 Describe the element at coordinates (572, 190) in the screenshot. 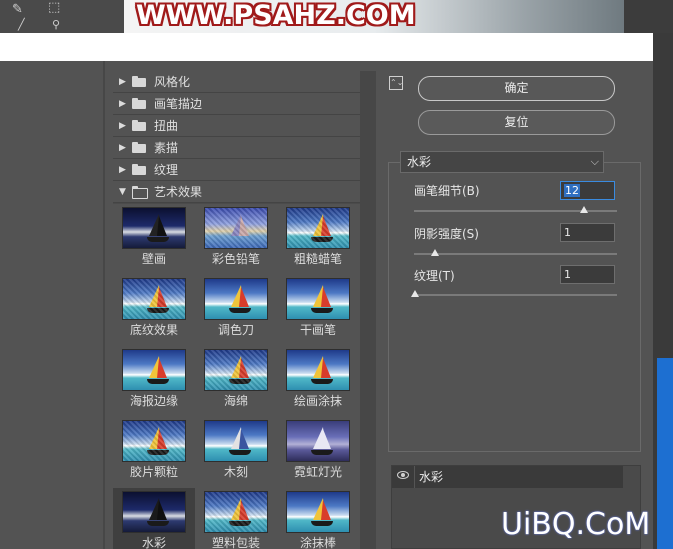

I see `brush-detail-value: 12` at that location.